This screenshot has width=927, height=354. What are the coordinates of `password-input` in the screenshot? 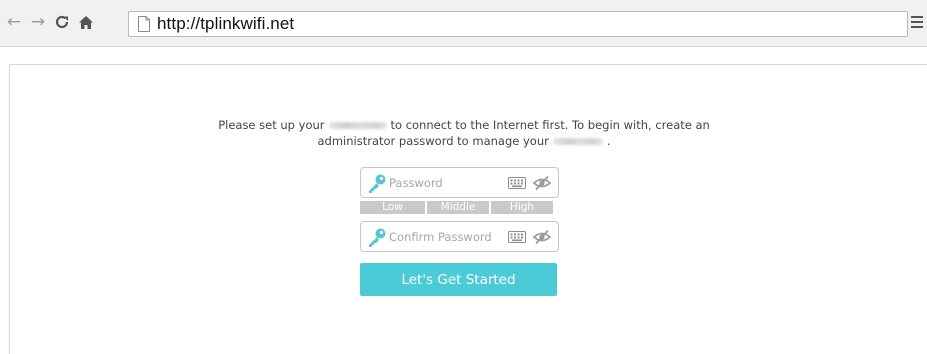 It's located at (450, 183).